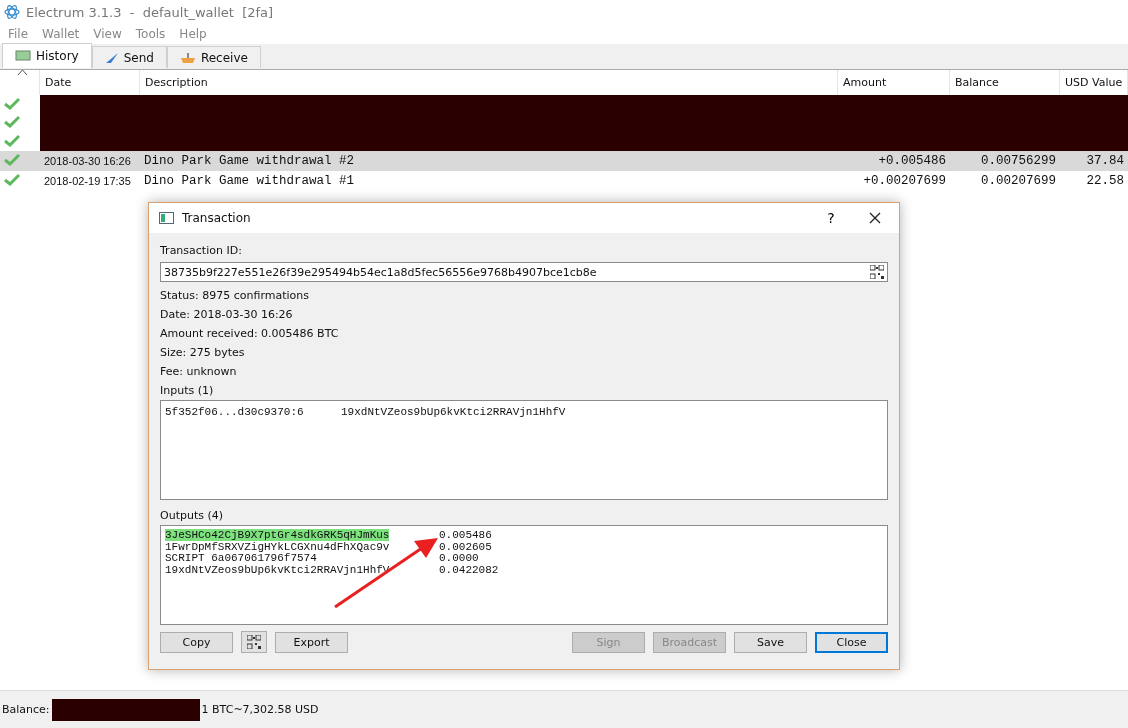  Describe the element at coordinates (203, 353) in the screenshot. I see `detail-text: Size: 275 bytes` at that location.